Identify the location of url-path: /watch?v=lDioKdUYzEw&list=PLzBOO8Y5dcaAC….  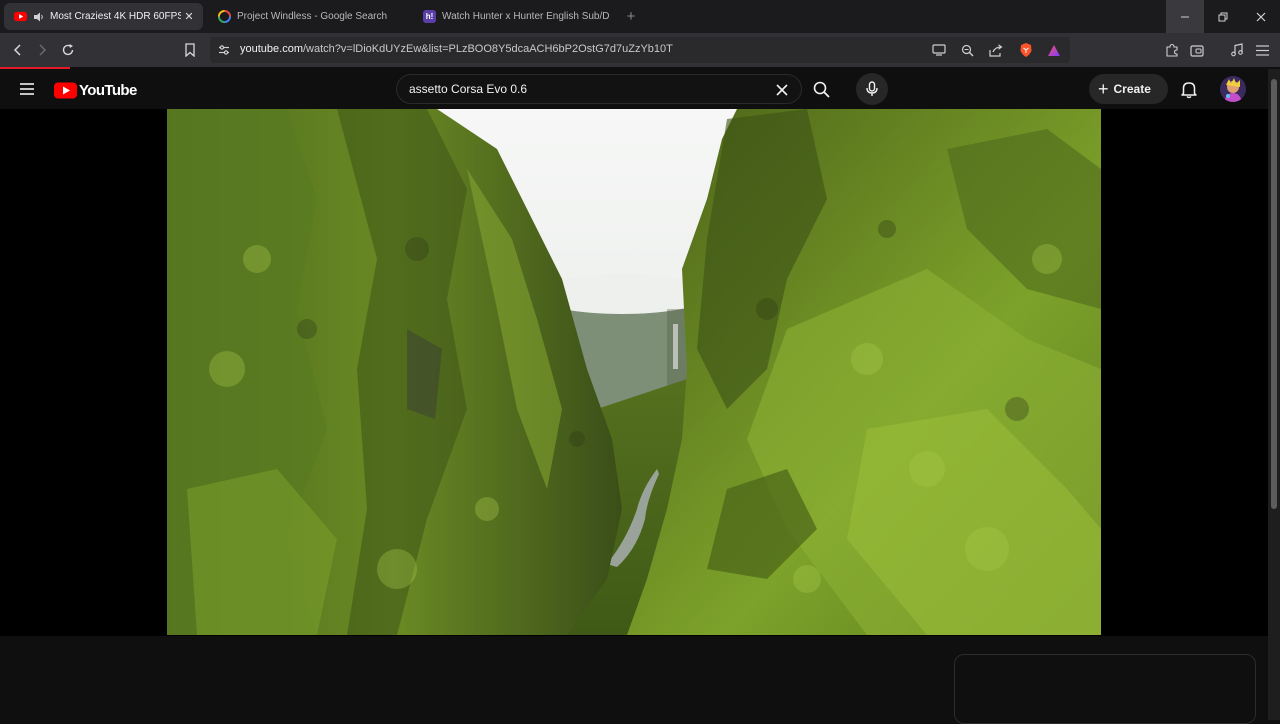
(487, 49).